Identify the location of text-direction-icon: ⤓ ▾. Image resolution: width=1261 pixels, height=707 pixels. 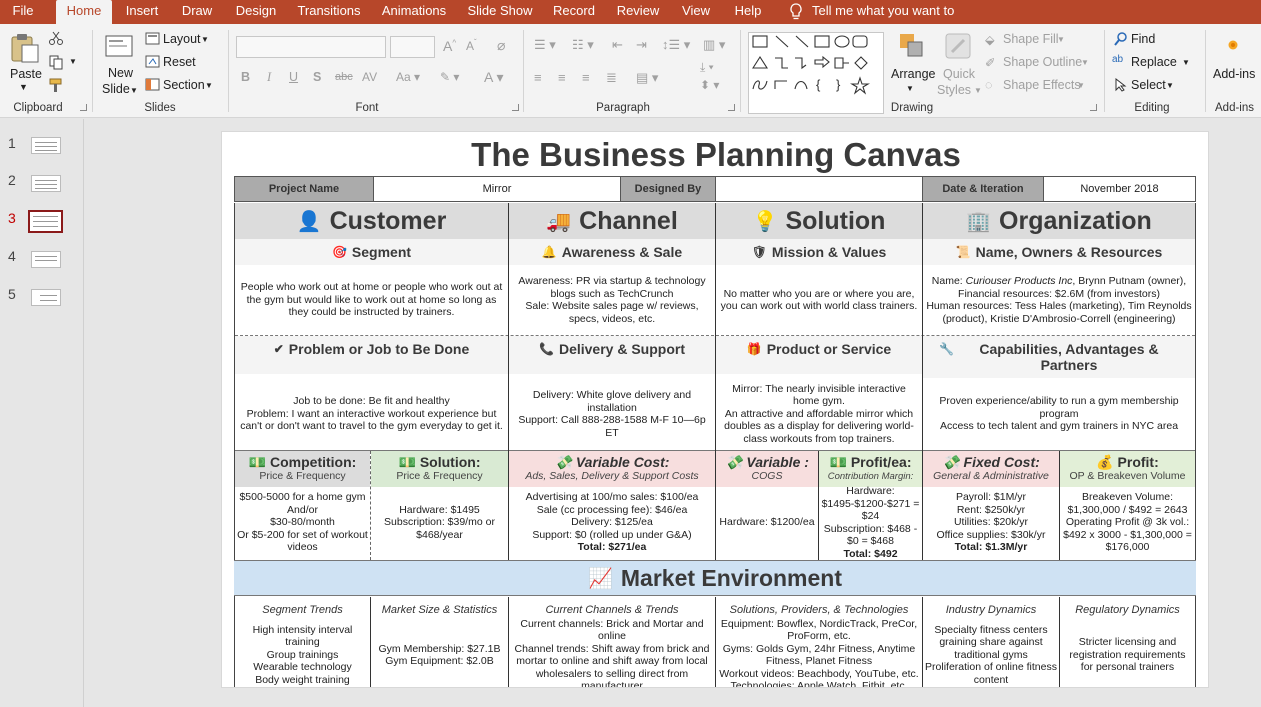
(707, 67).